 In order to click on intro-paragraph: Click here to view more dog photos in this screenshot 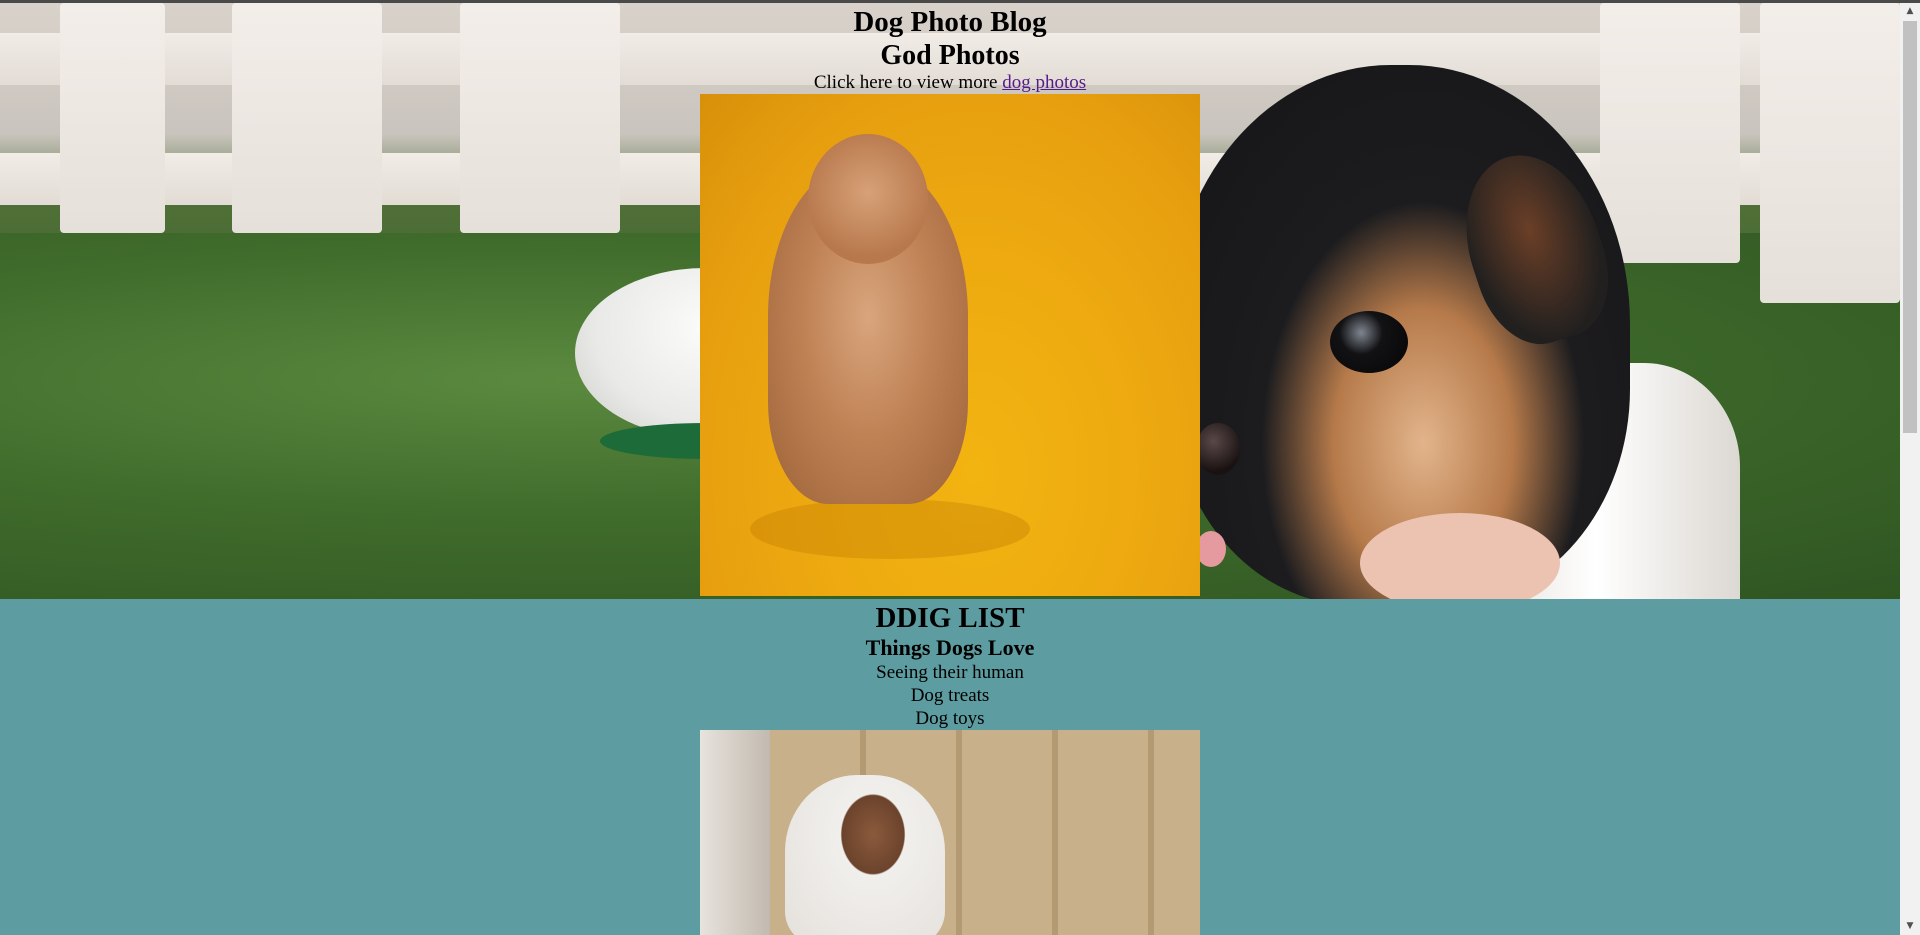, I will do `click(950, 83)`.